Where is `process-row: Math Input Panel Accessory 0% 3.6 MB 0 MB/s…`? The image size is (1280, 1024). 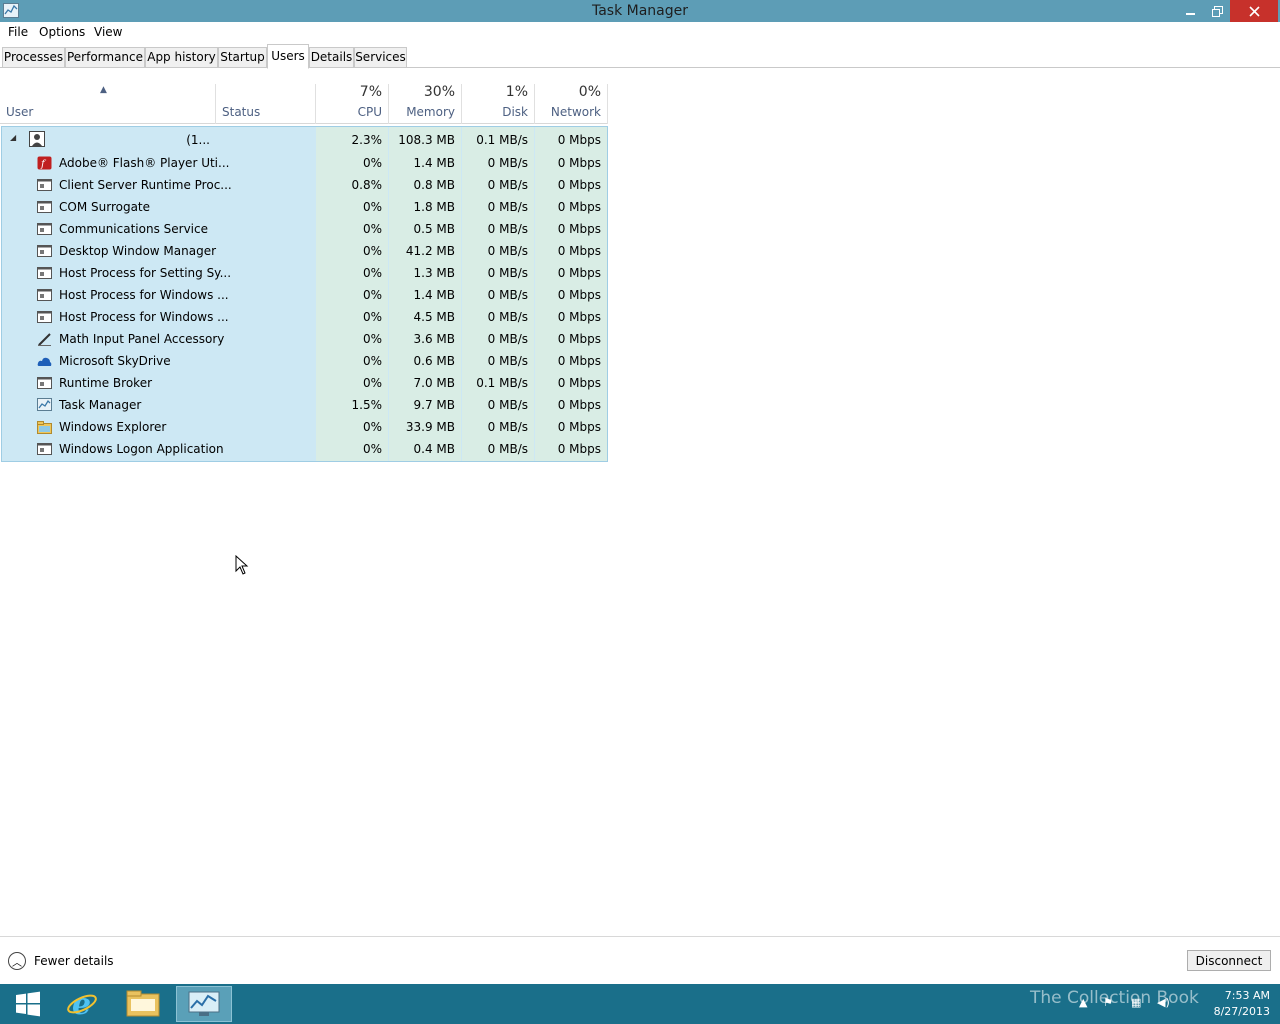
process-row: Math Input Panel Accessory 0% 3.6 MB 0 MB/s… is located at coordinates (304, 339).